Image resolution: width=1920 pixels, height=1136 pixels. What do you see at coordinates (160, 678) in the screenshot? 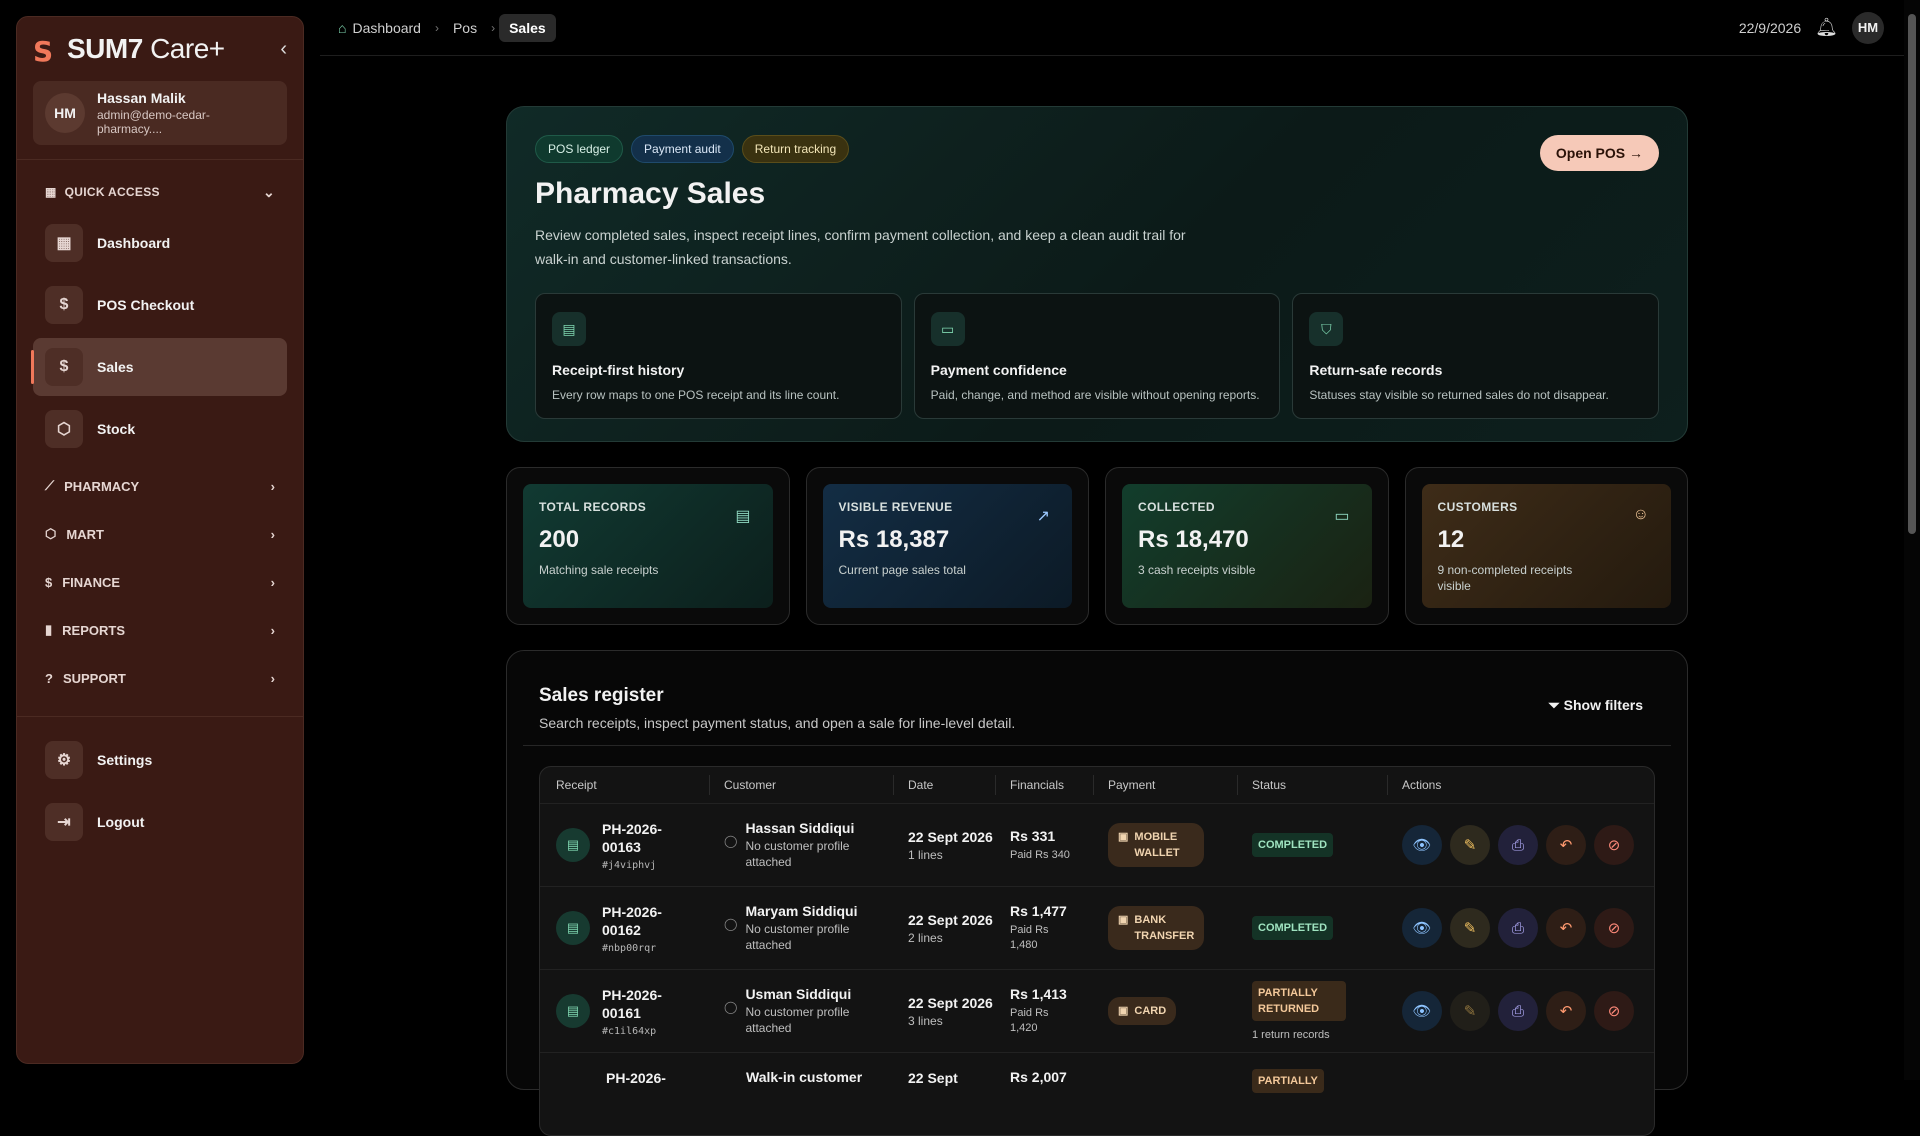
I see `sidebar-group-support: ? SUPPORT ›` at bounding box center [160, 678].